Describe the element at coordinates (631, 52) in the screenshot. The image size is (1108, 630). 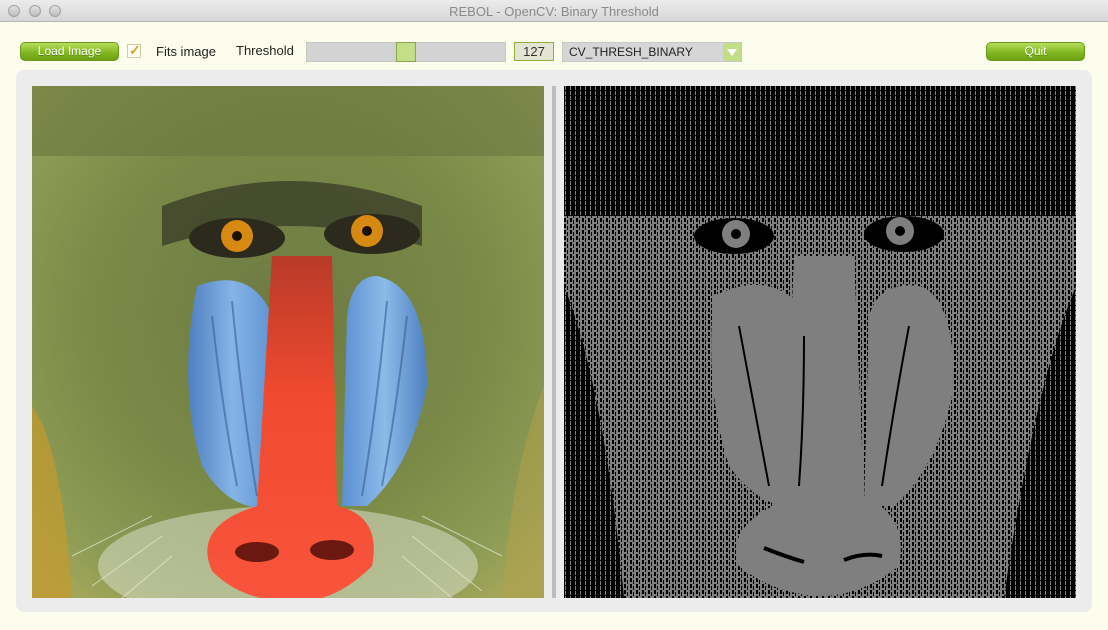
I see `threshold-mode-value: CV_THRESH_BINARY` at that location.